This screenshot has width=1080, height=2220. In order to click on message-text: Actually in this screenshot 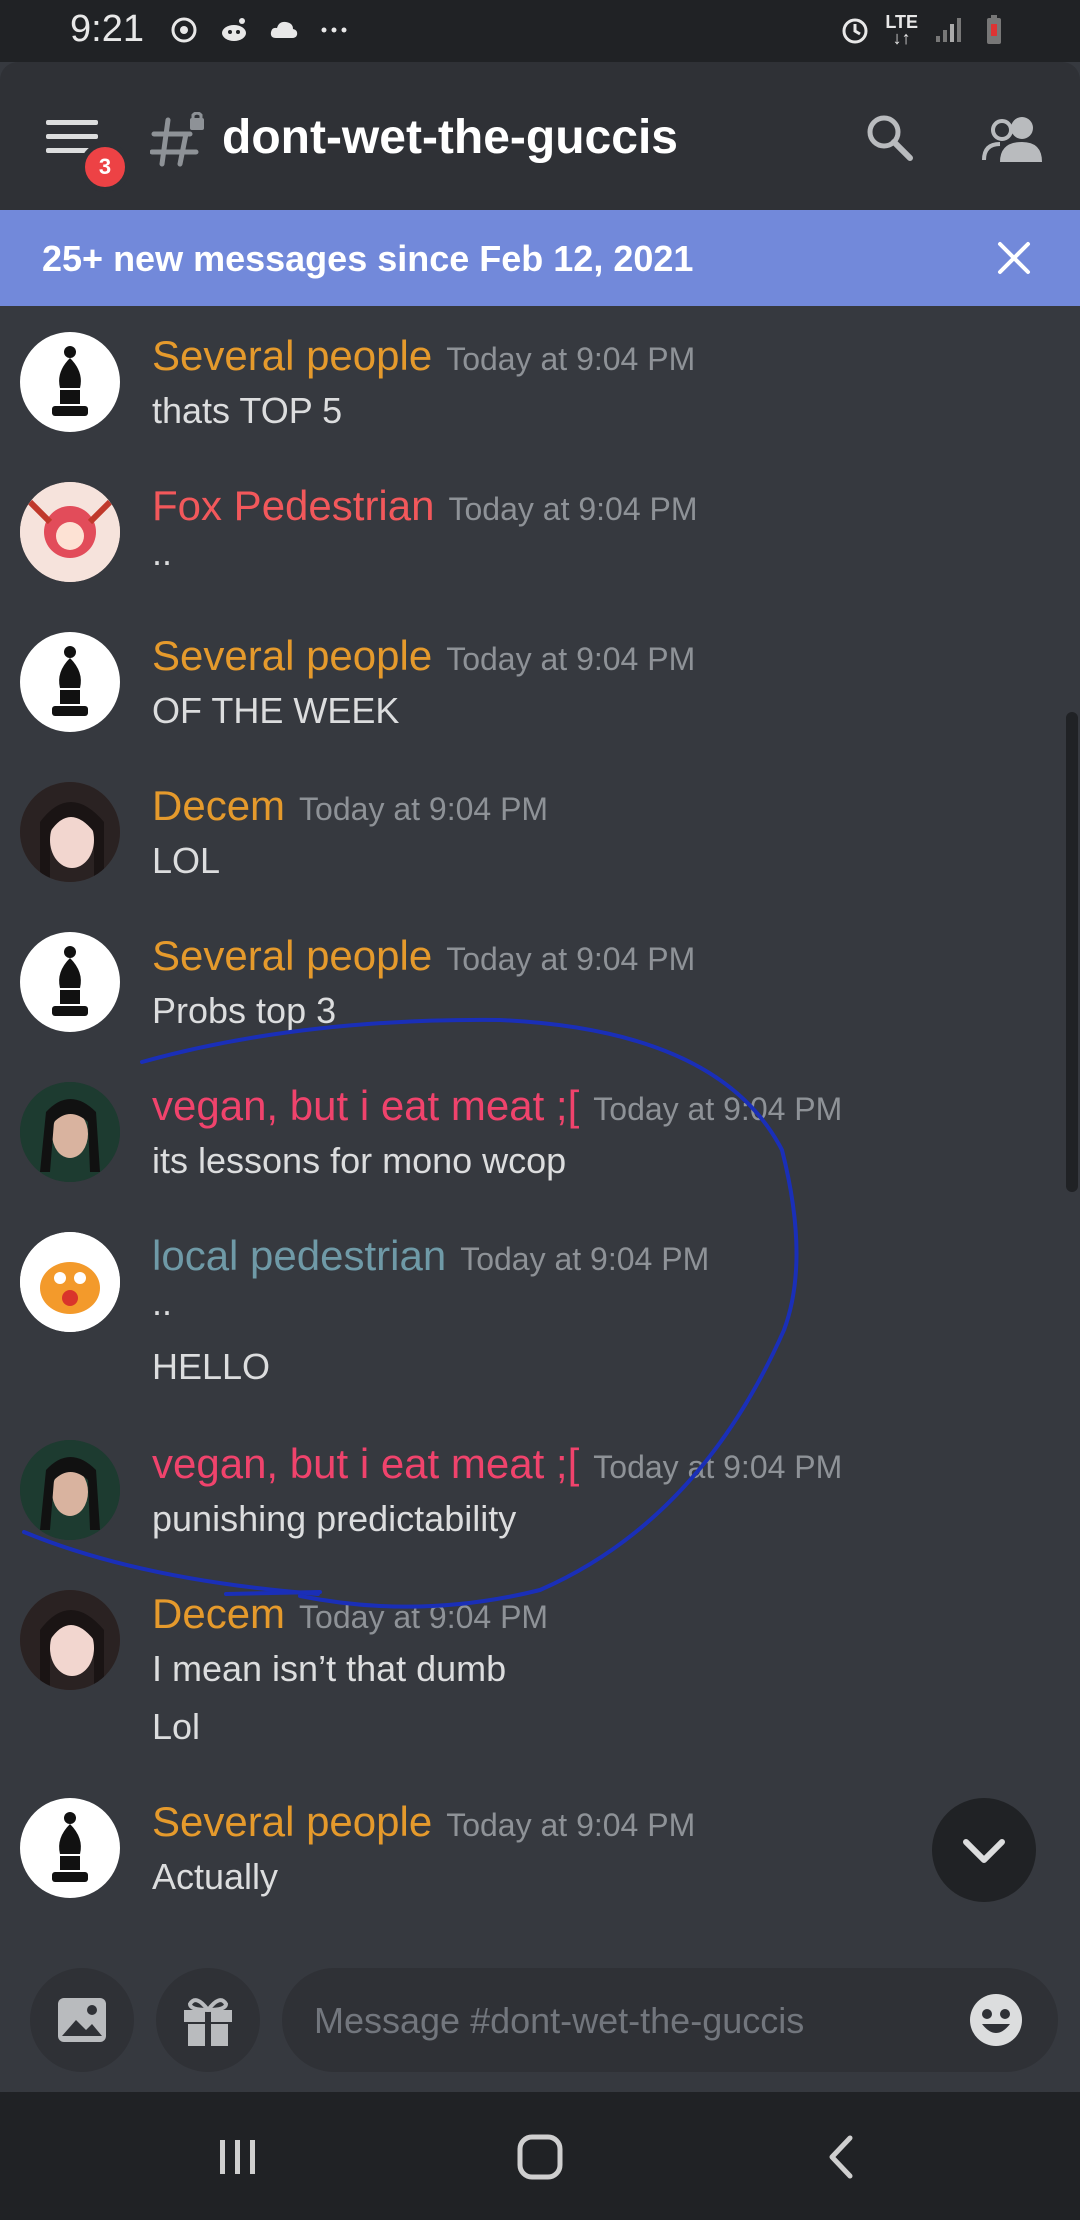, I will do `click(215, 1876)`.